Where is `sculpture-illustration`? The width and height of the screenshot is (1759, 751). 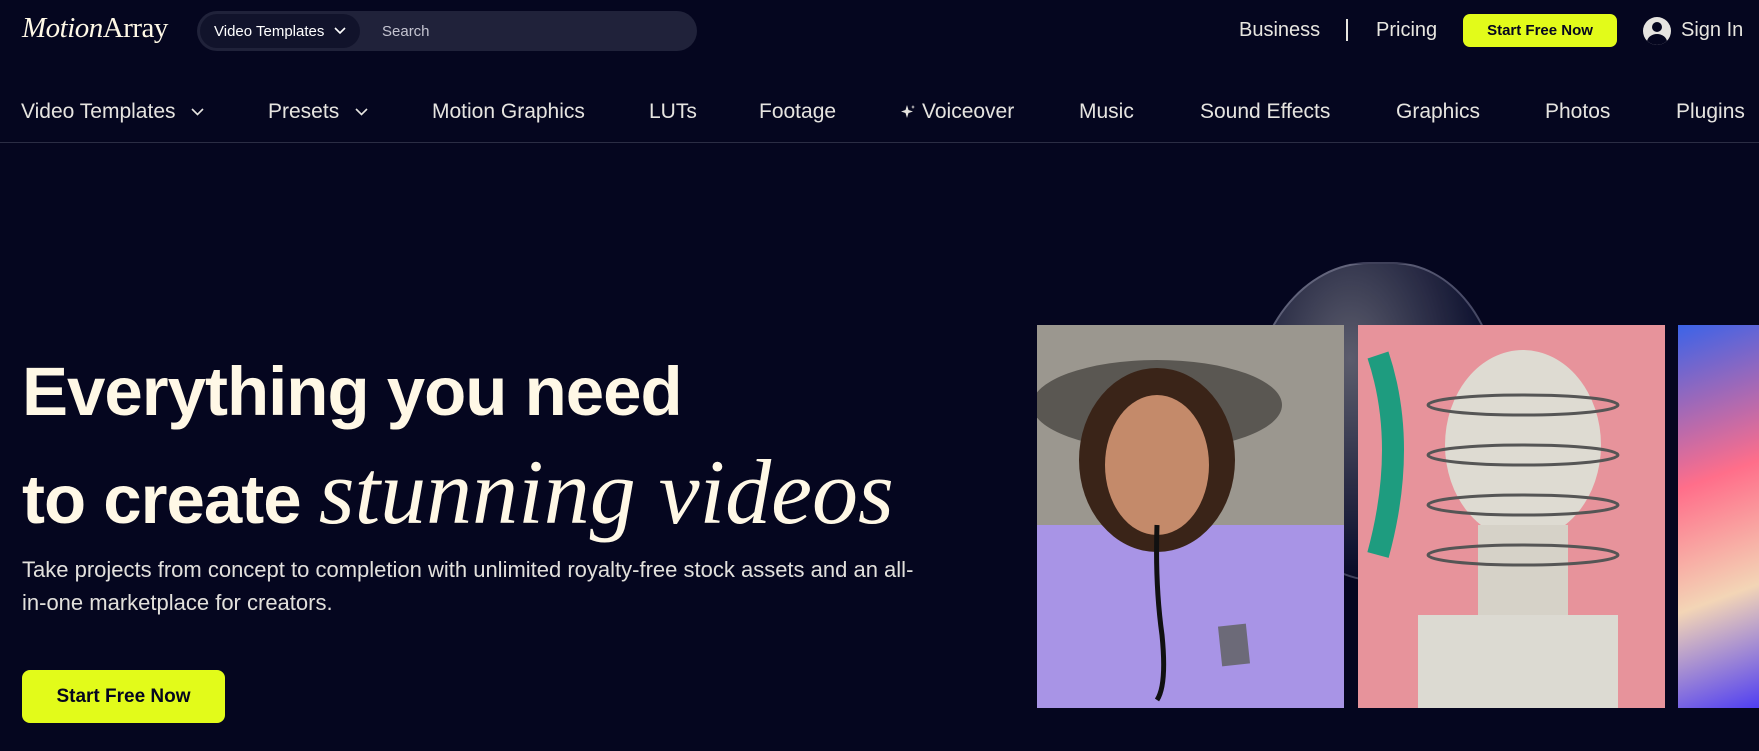 sculpture-illustration is located at coordinates (1511, 516).